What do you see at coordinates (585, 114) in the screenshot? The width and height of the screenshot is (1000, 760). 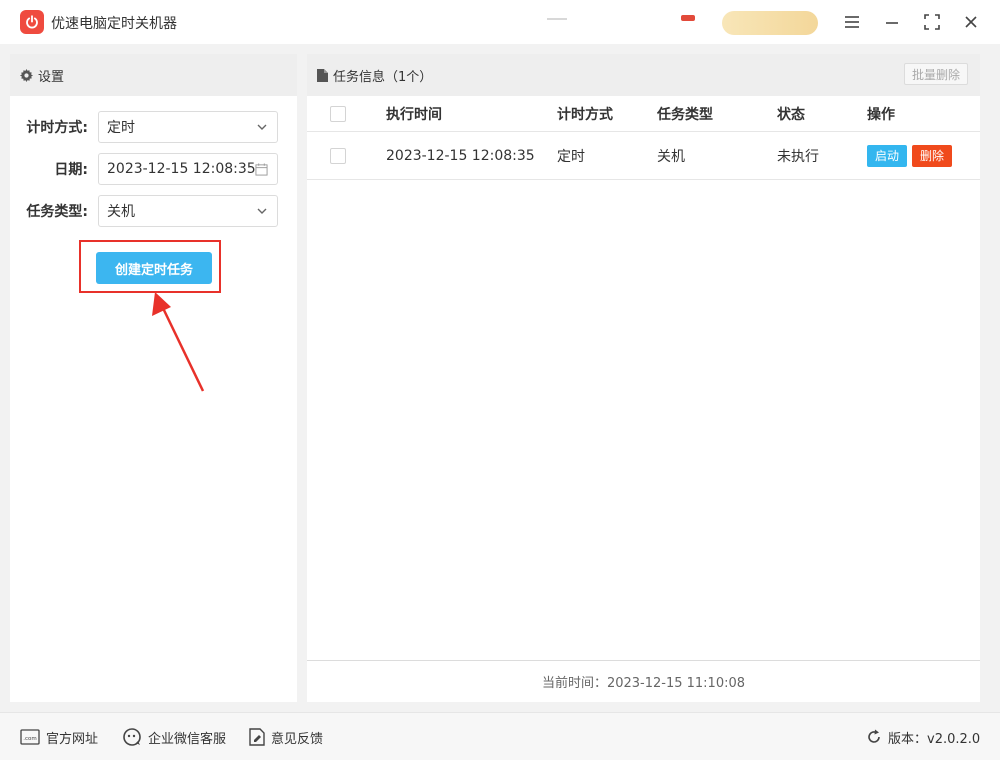 I see `column-timing-mode: 计时方式` at bounding box center [585, 114].